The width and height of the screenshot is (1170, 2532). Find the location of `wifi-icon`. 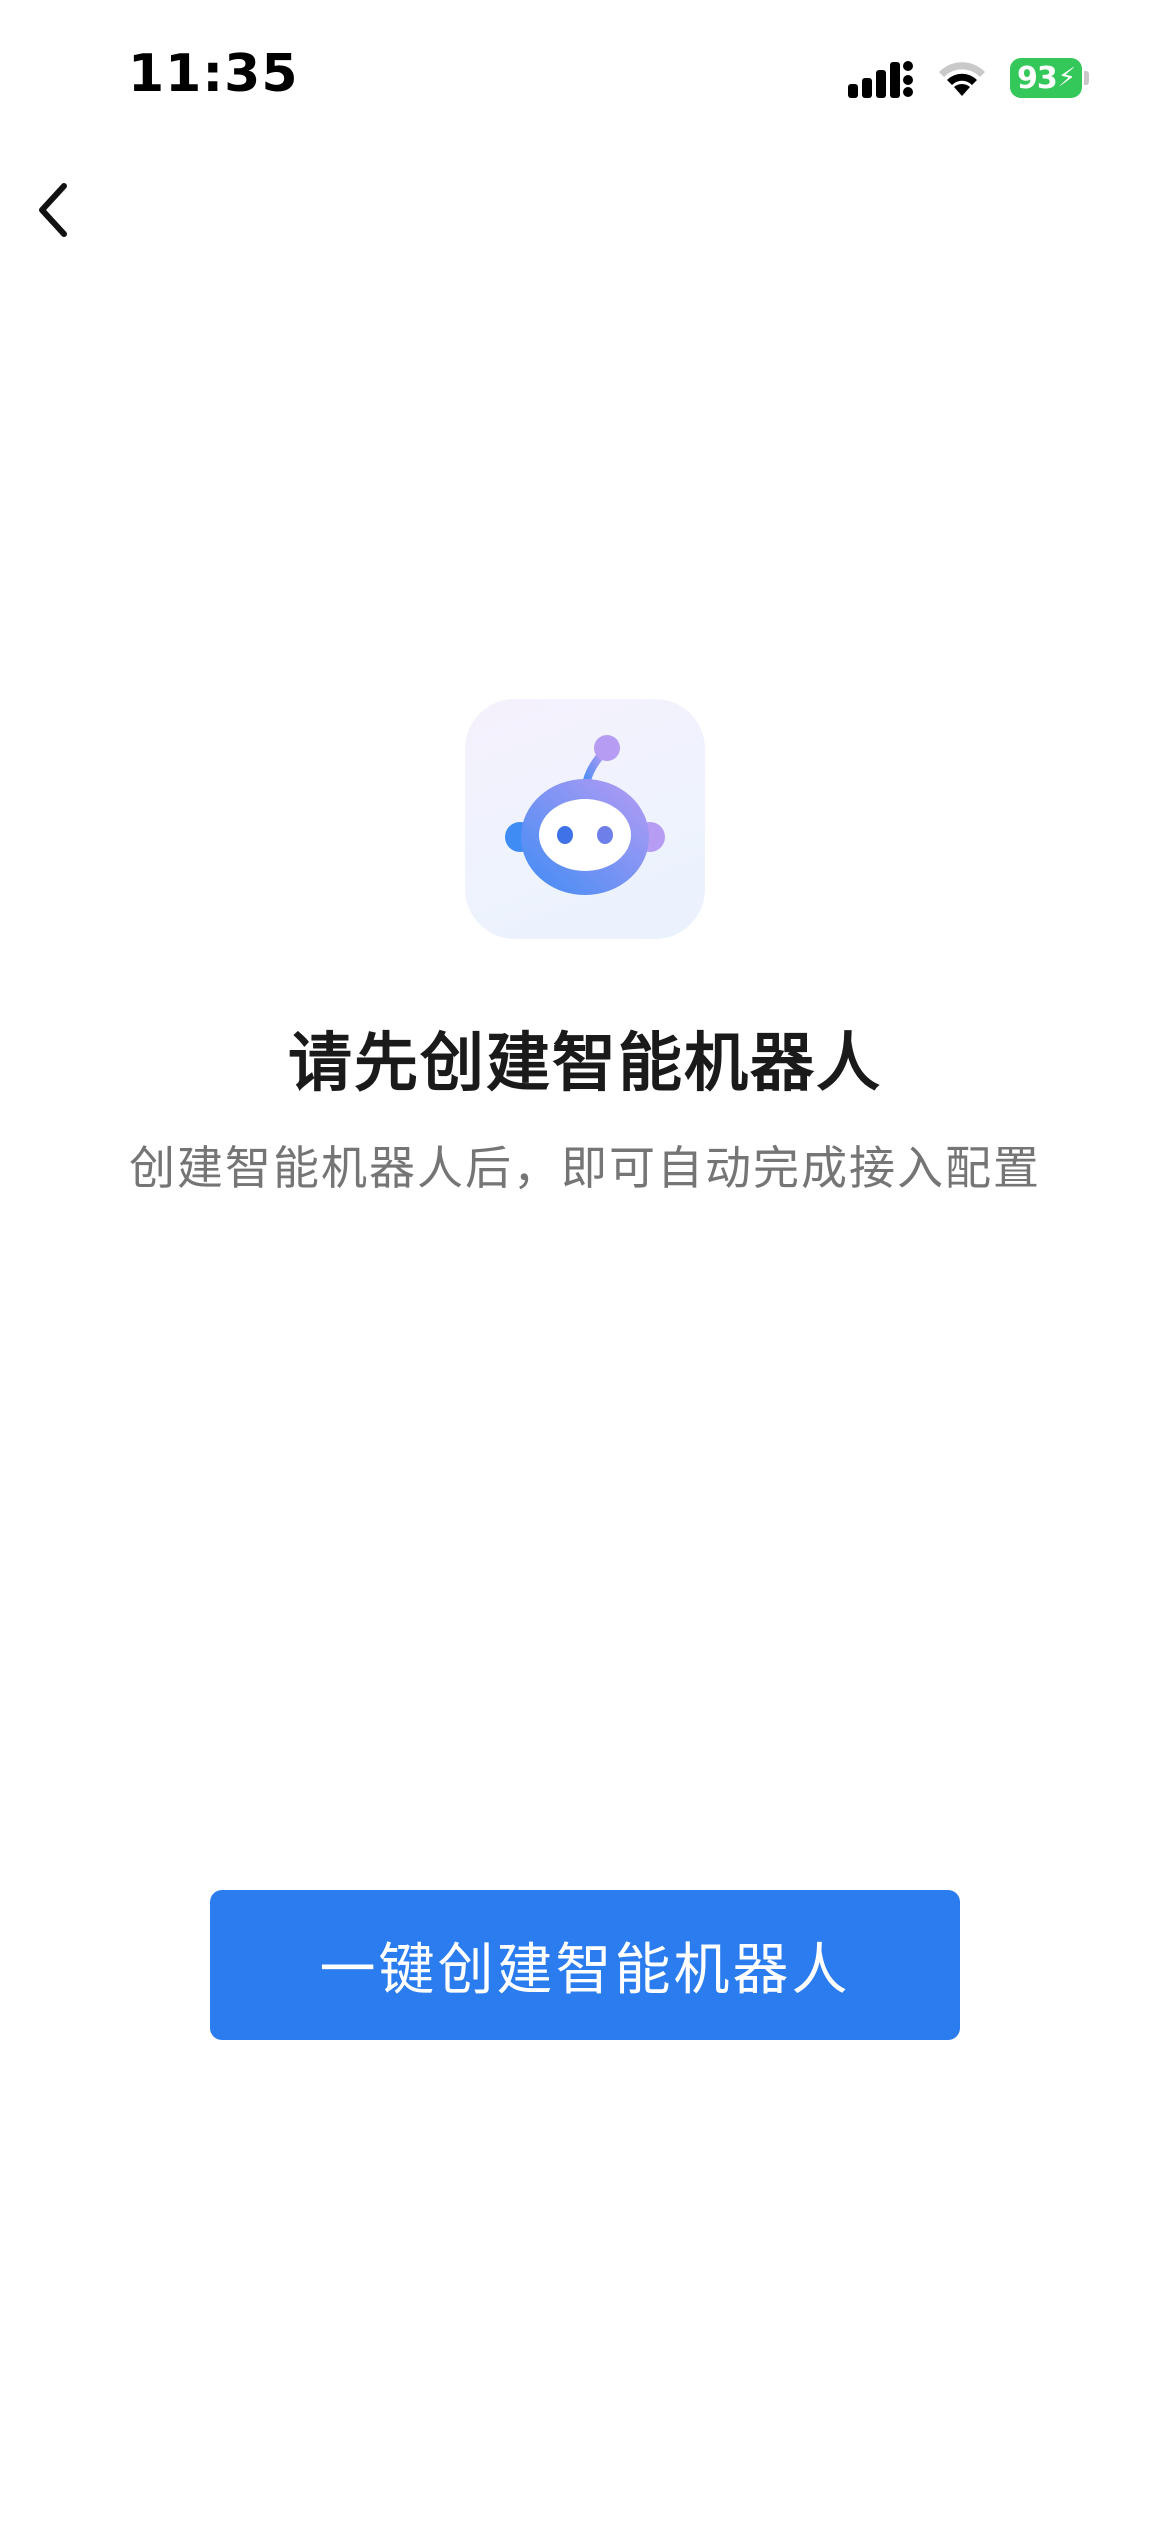

wifi-icon is located at coordinates (962, 79).